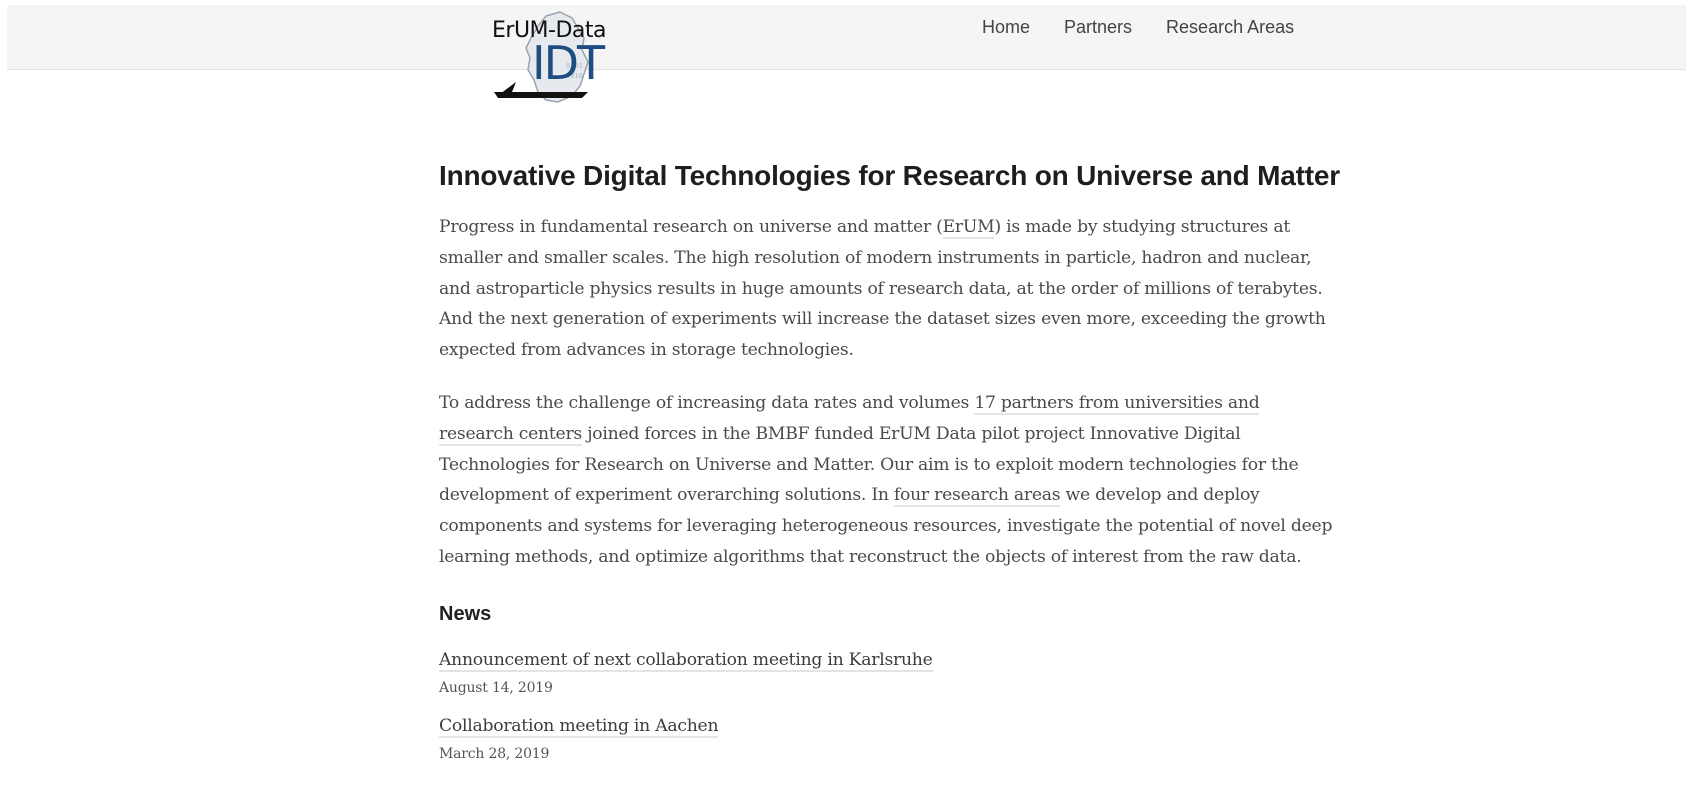  What do you see at coordinates (568, 63) in the screenshot?
I see `logo-subtitle: IDT` at bounding box center [568, 63].